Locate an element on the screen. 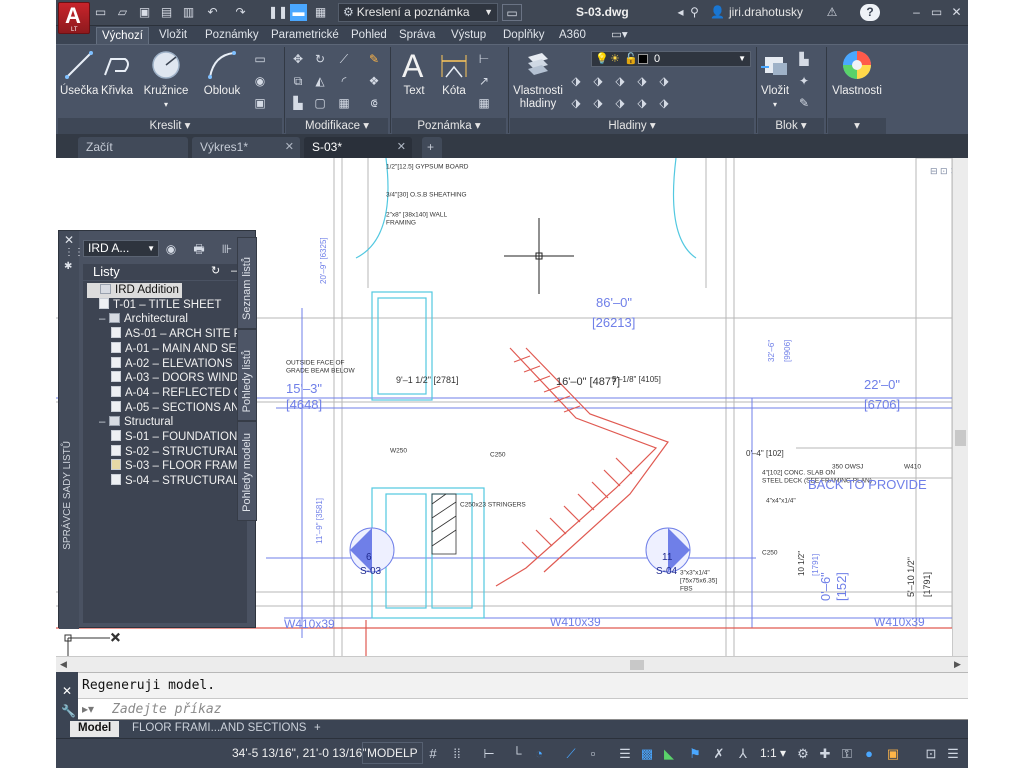 Image resolution: width=1024 pixels, height=768 pixels. save-icon: ▣ is located at coordinates (144, 12).